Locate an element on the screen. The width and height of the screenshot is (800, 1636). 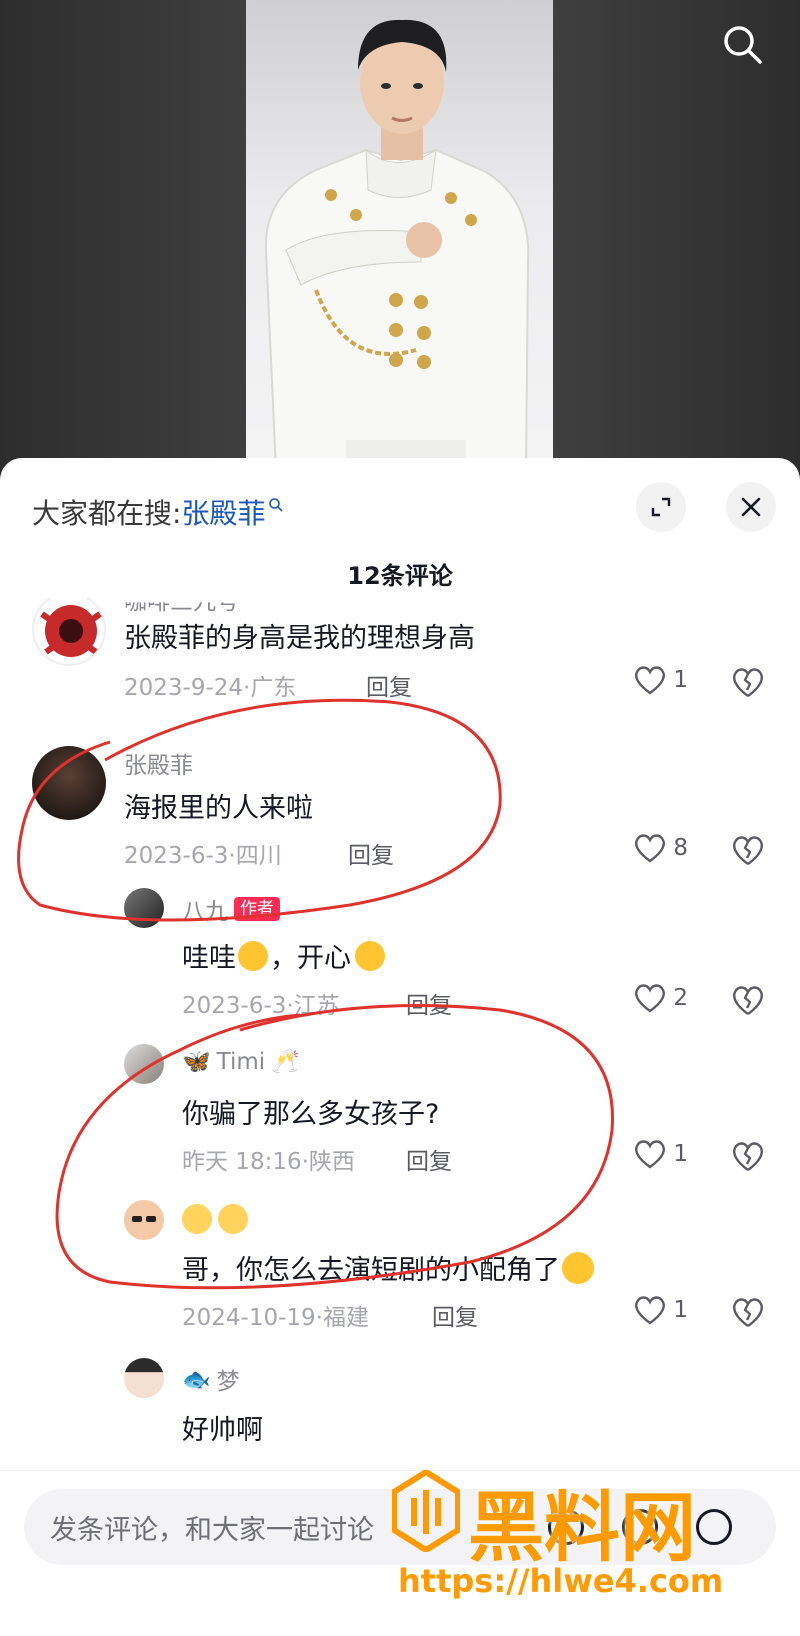
comment-author: 张殿菲 is located at coordinates (158, 763).